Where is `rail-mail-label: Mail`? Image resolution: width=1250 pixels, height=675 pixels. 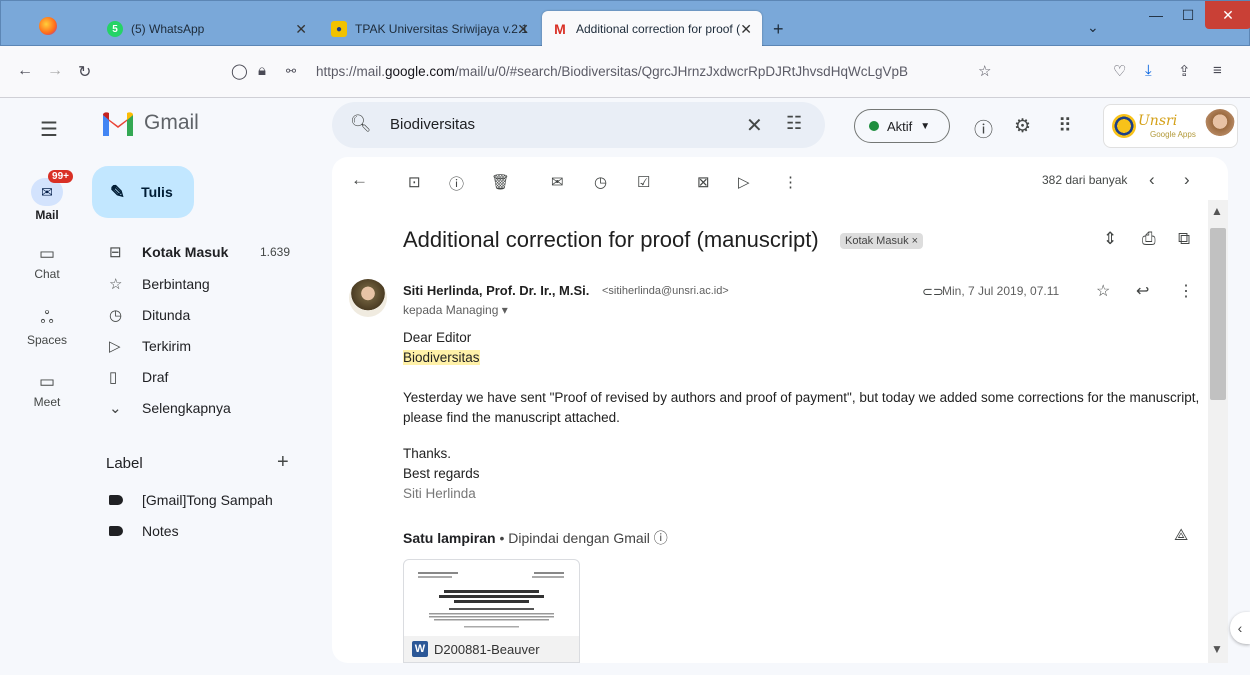
rail-mail-label: Mail is located at coordinates (47, 215).